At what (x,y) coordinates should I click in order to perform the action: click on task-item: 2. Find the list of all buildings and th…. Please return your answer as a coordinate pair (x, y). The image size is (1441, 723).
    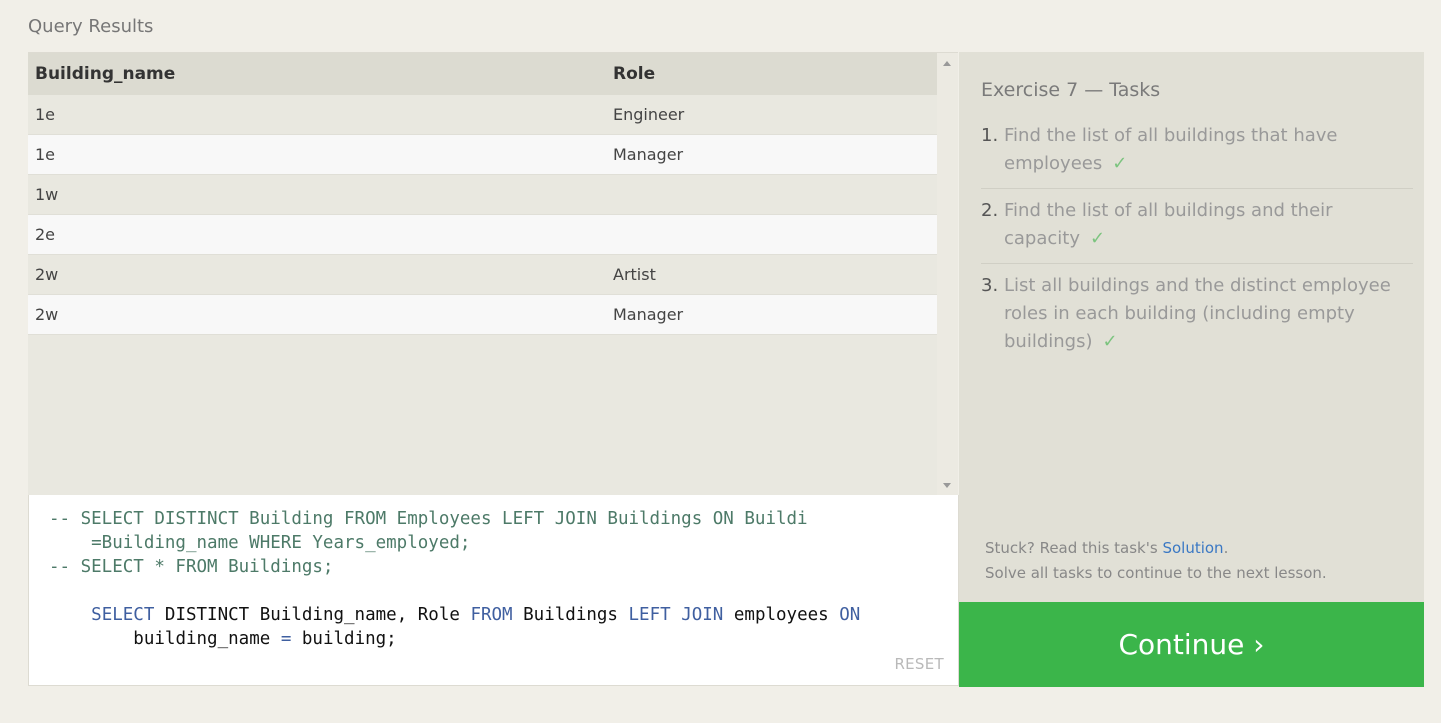
    Looking at the image, I should click on (1197, 230).